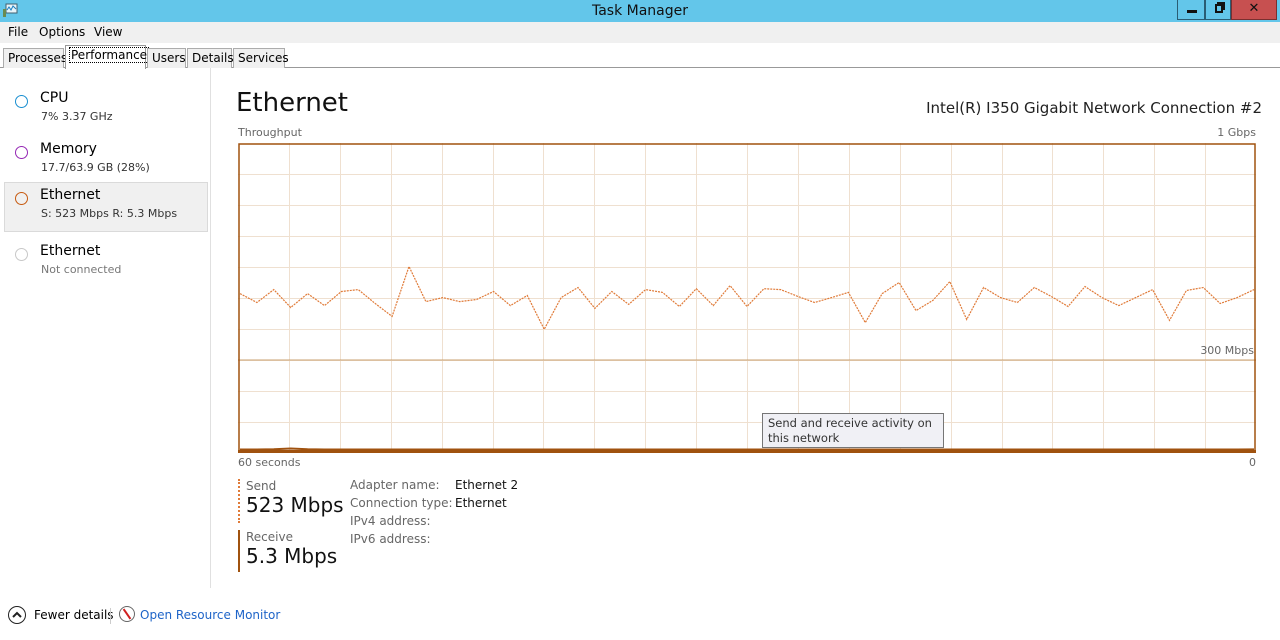 The width and height of the screenshot is (1280, 640). I want to click on sidebar-item-memory: Memory 17.7/63.9 GB (28%), so click(106, 162).